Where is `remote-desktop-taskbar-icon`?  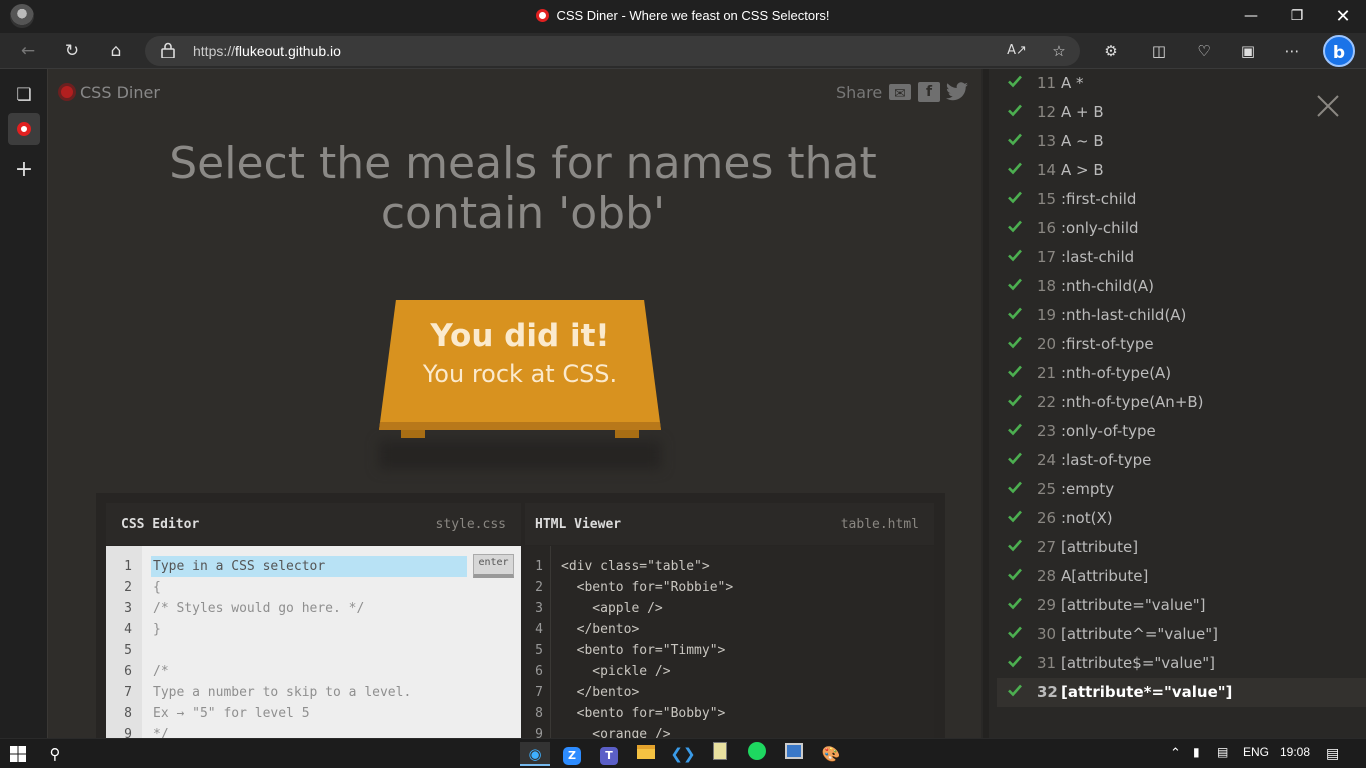
remote-desktop-taskbar-icon is located at coordinates (794, 754).